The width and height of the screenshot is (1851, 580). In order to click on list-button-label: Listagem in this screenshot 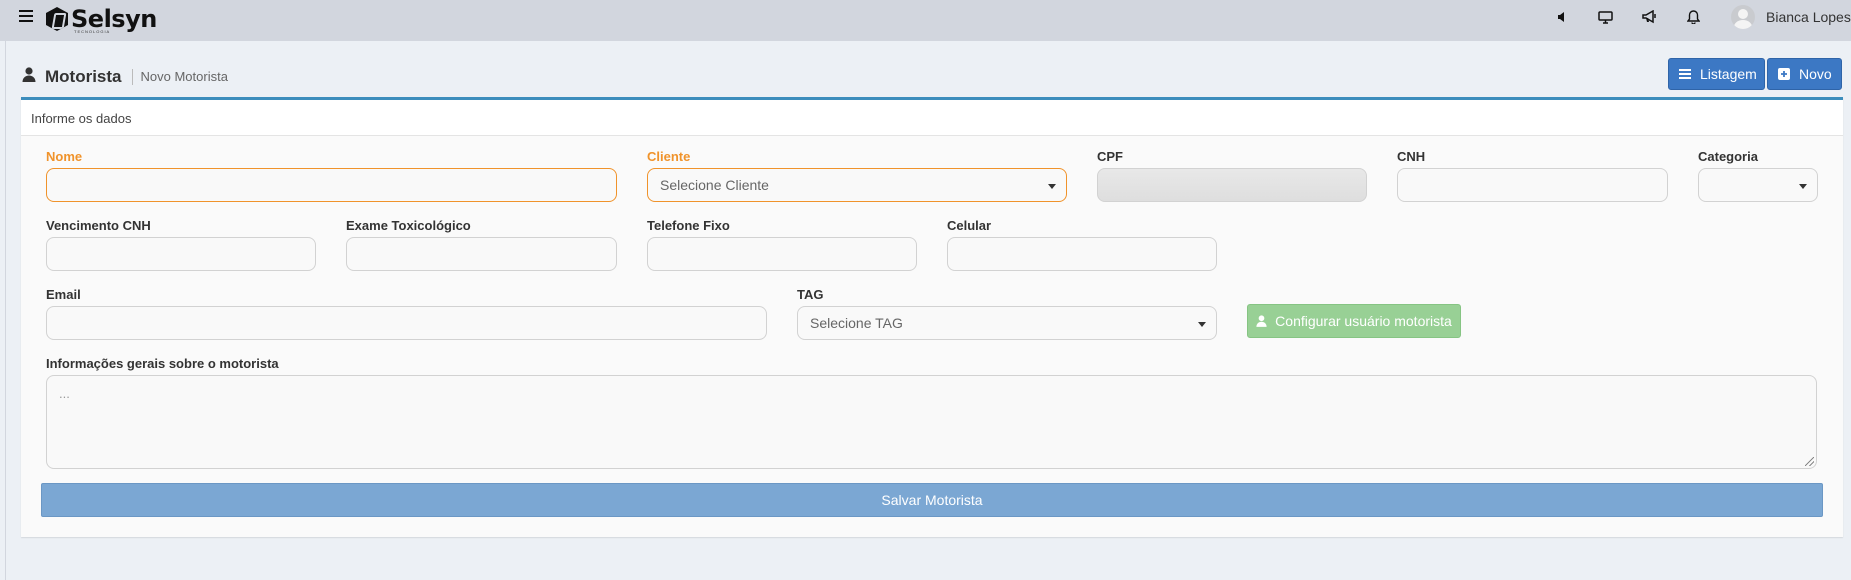, I will do `click(1728, 74)`.